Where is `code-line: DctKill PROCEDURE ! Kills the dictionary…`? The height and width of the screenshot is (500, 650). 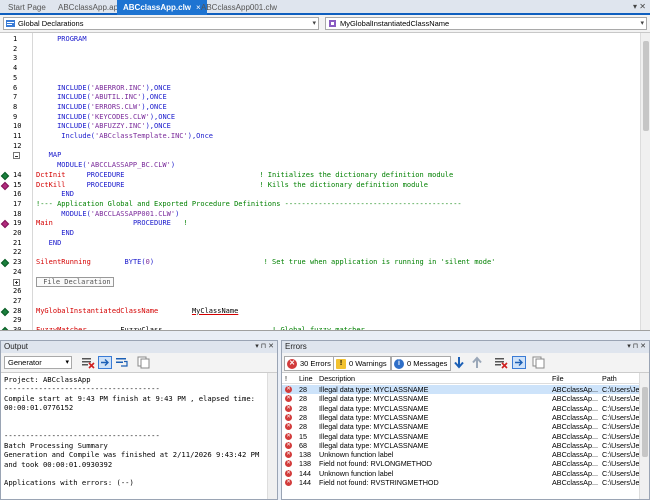
code-line: DctKill PROCEDURE ! Kills the dictionary… is located at coordinates (232, 186).